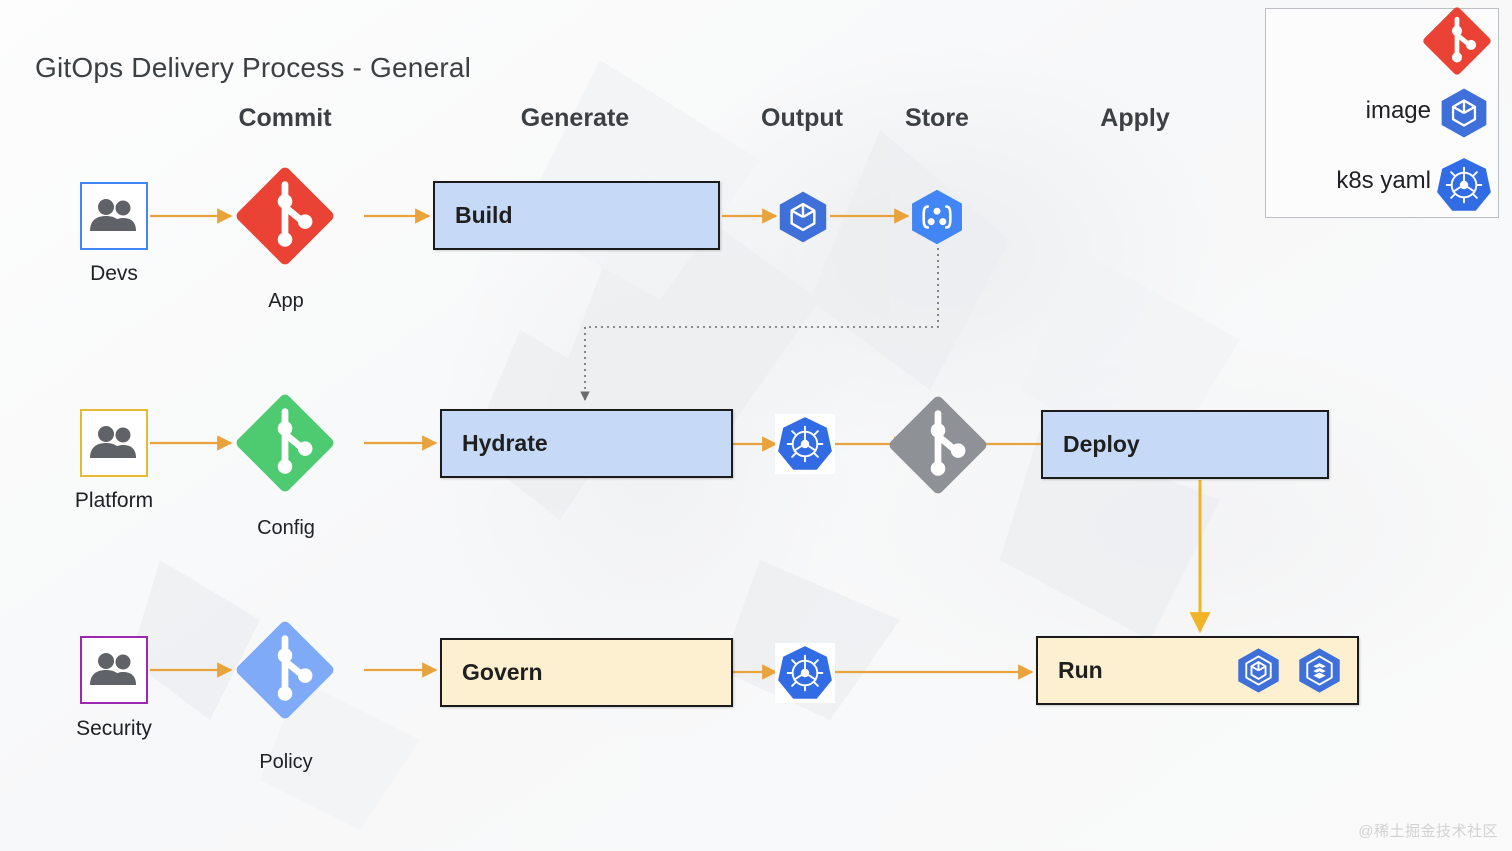 This screenshot has height=851, width=1512. Describe the element at coordinates (114, 273) in the screenshot. I see `actor-label-devs: Devs` at that location.